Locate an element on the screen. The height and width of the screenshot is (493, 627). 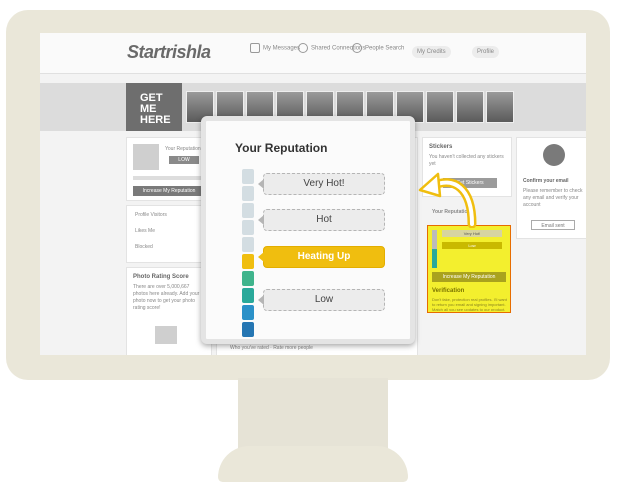
email-icon is located at coordinates (554, 155).